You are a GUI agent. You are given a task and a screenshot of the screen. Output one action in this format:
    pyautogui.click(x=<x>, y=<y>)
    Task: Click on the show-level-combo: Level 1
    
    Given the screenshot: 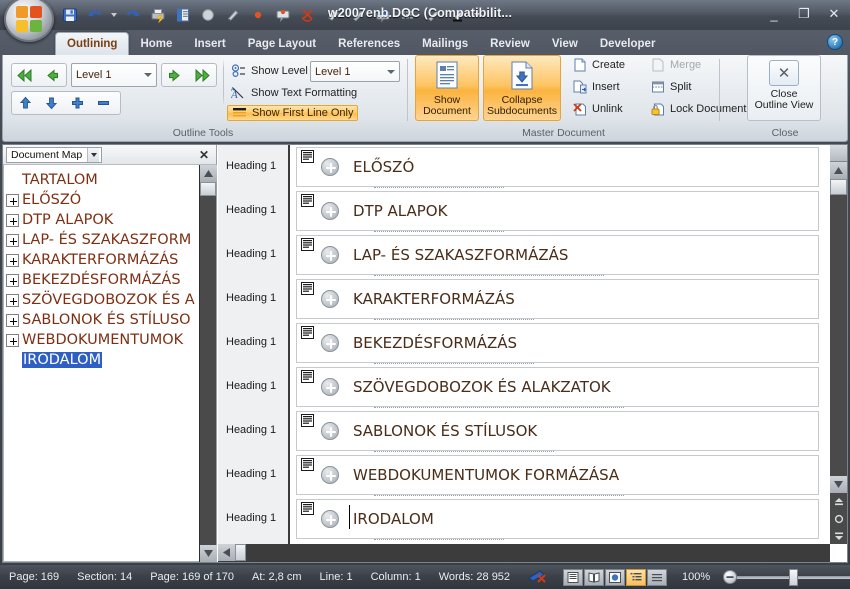 What is the action you would take?
    pyautogui.click(x=355, y=71)
    